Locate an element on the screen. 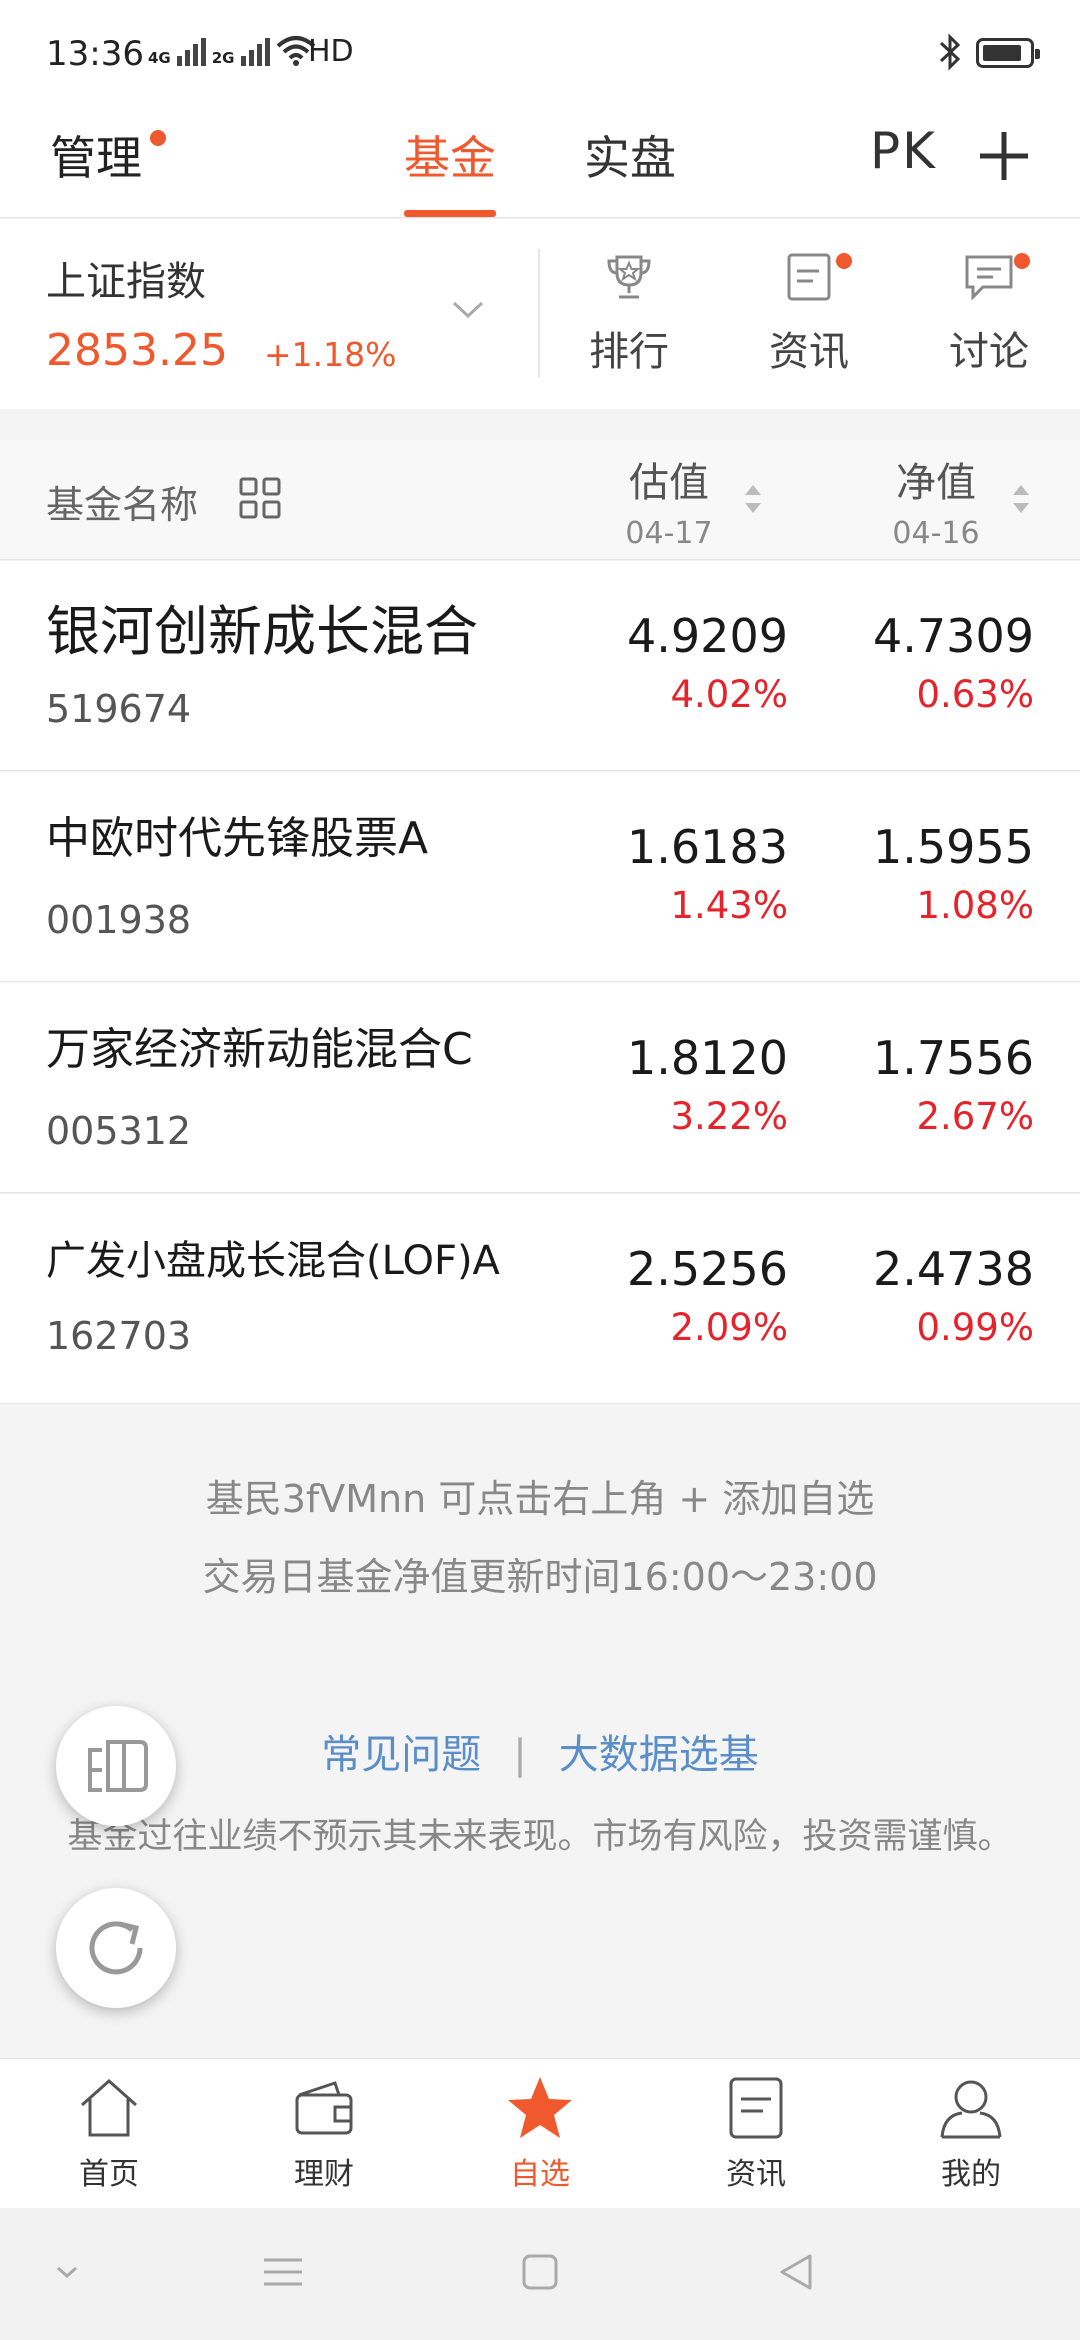 Image resolution: width=1080 pixels, height=2340 pixels. layout-icon is located at coordinates (118, 1766).